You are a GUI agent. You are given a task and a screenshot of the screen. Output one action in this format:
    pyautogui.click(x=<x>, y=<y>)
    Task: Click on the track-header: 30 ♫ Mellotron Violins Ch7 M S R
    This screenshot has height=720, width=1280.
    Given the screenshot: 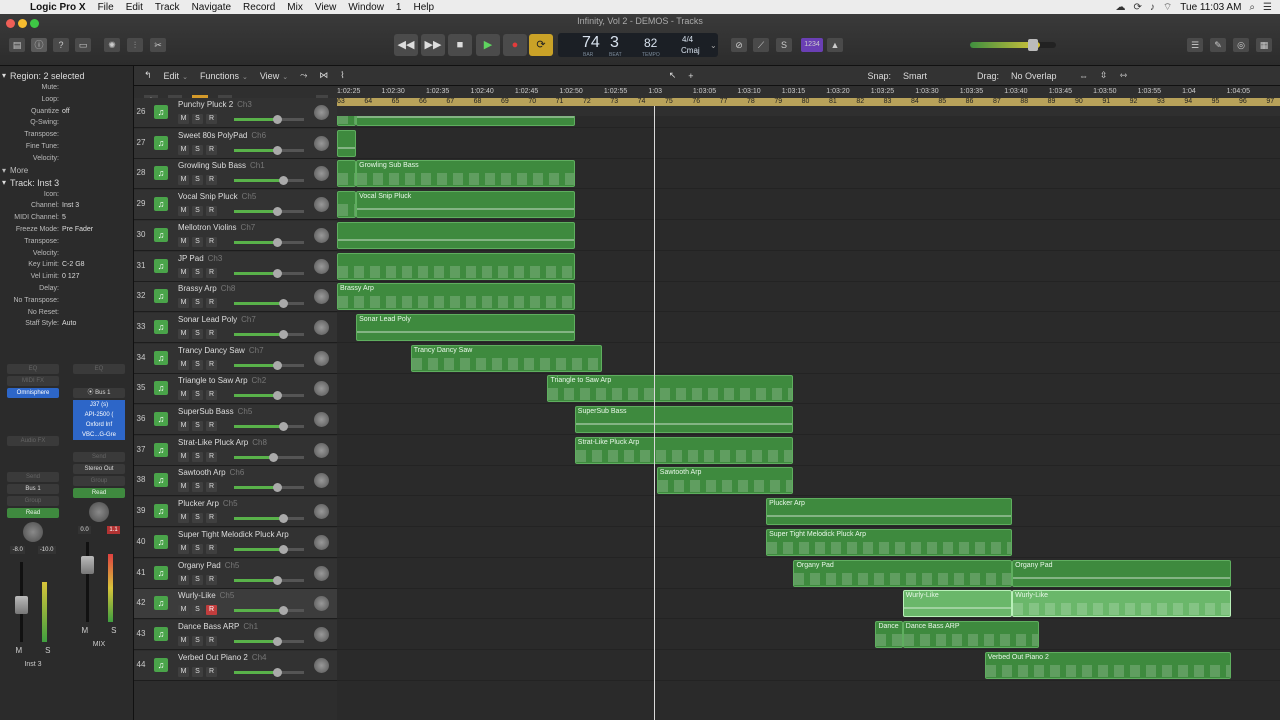 What is the action you would take?
    pyautogui.click(x=235, y=235)
    